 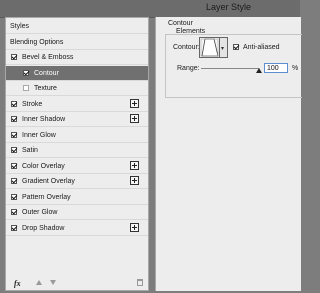 What do you see at coordinates (77, 88) in the screenshot?
I see `style-item-texture: Texture` at bounding box center [77, 88].